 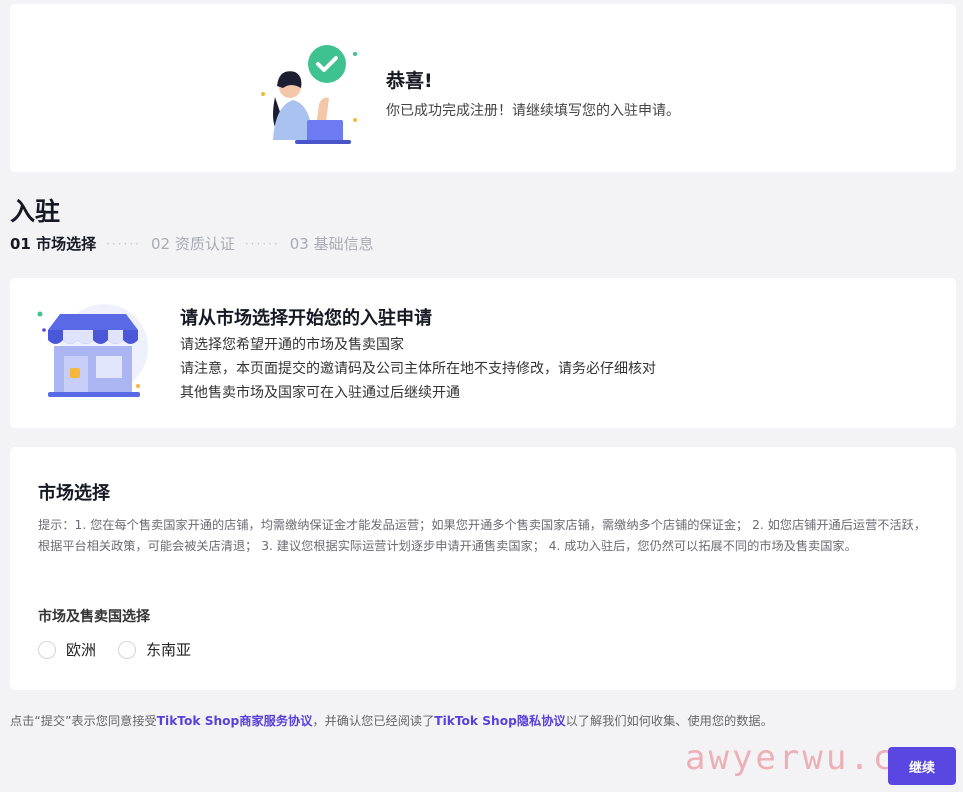 What do you see at coordinates (74, 493) in the screenshot?
I see `market-title: 市场选择` at bounding box center [74, 493].